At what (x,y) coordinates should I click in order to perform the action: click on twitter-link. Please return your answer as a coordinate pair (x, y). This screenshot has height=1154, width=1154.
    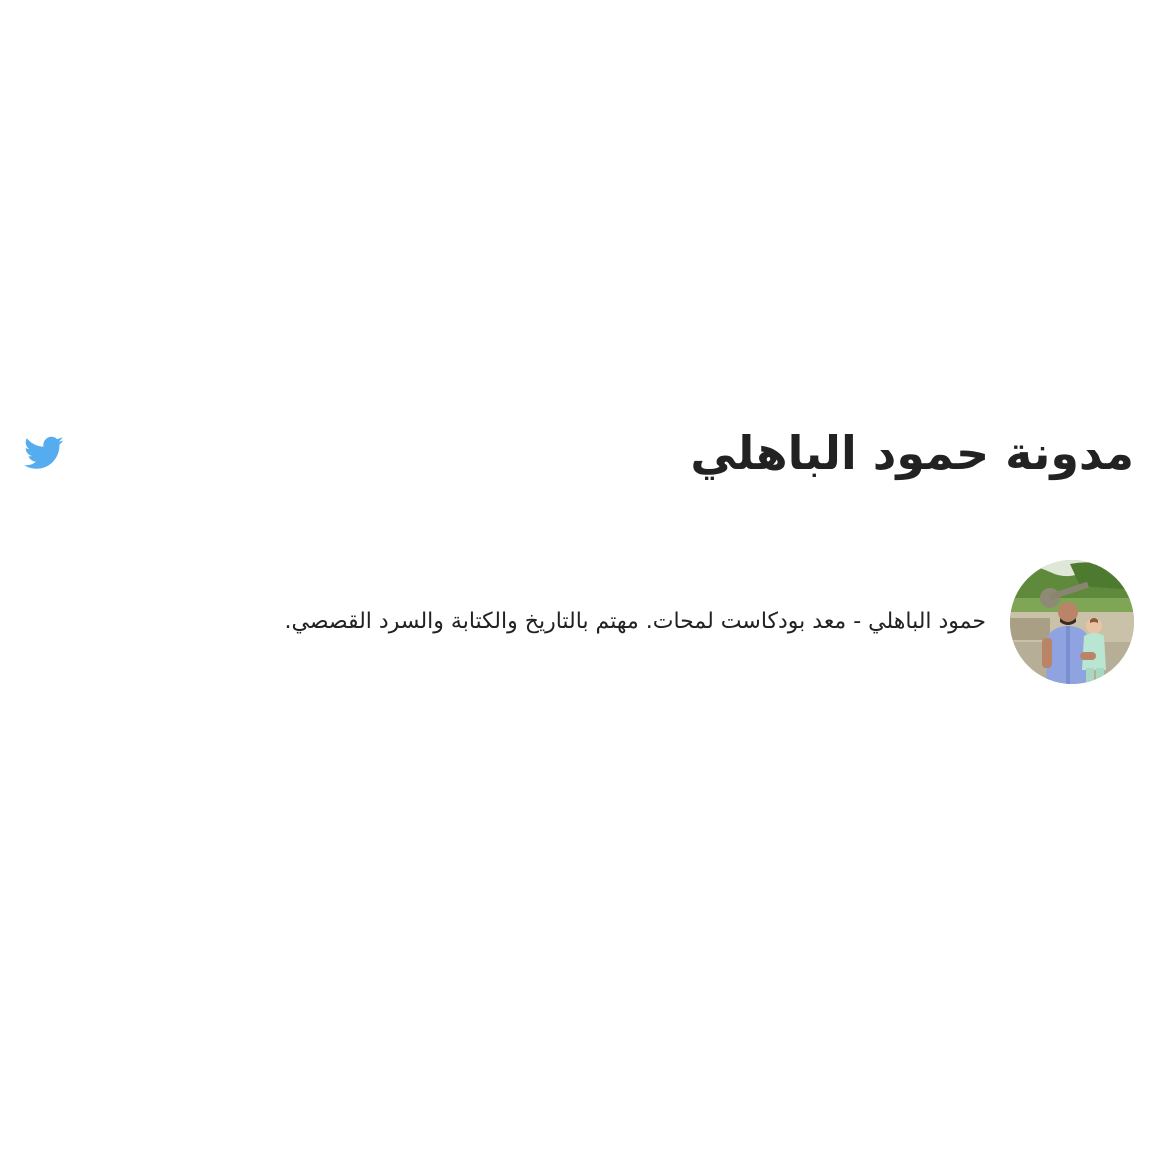
    Looking at the image, I should click on (44, 453).